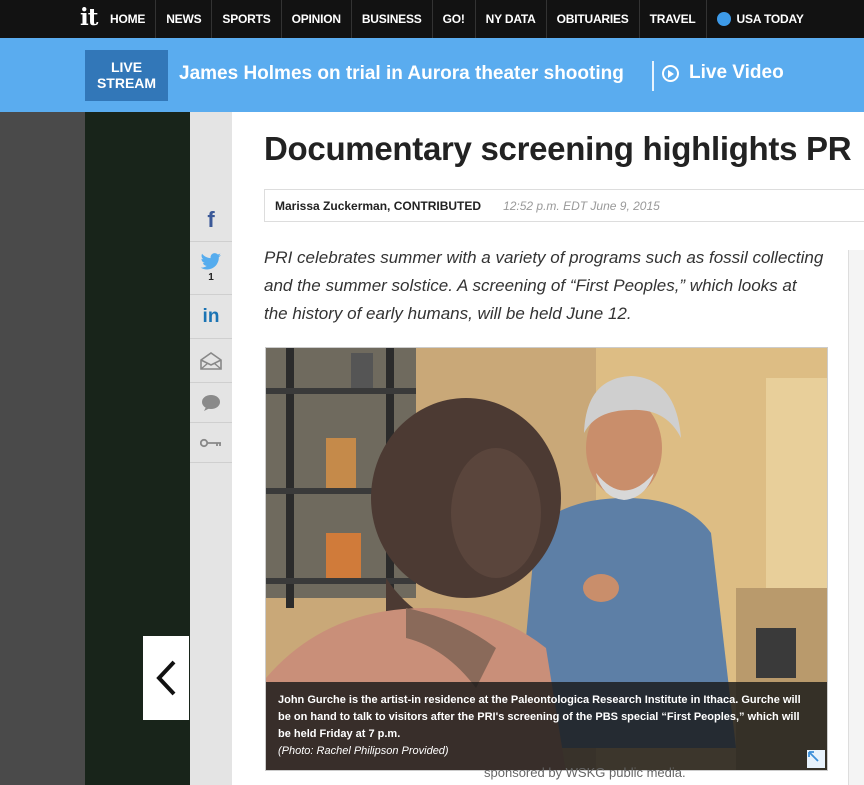 The height and width of the screenshot is (785, 864). What do you see at coordinates (593, 19) in the screenshot?
I see `nav-item-obituaries: OBITUARIES` at bounding box center [593, 19].